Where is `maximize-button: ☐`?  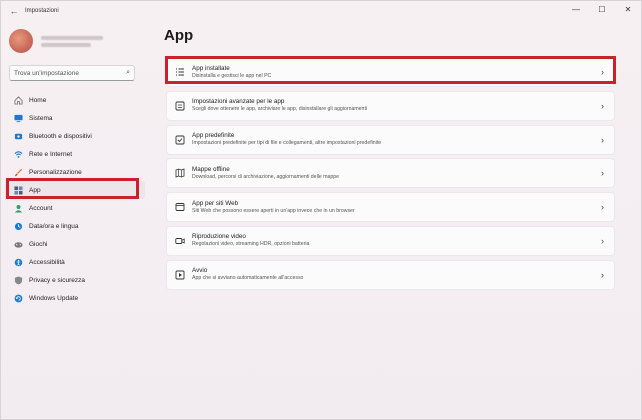 maximize-button: ☐ is located at coordinates (602, 9).